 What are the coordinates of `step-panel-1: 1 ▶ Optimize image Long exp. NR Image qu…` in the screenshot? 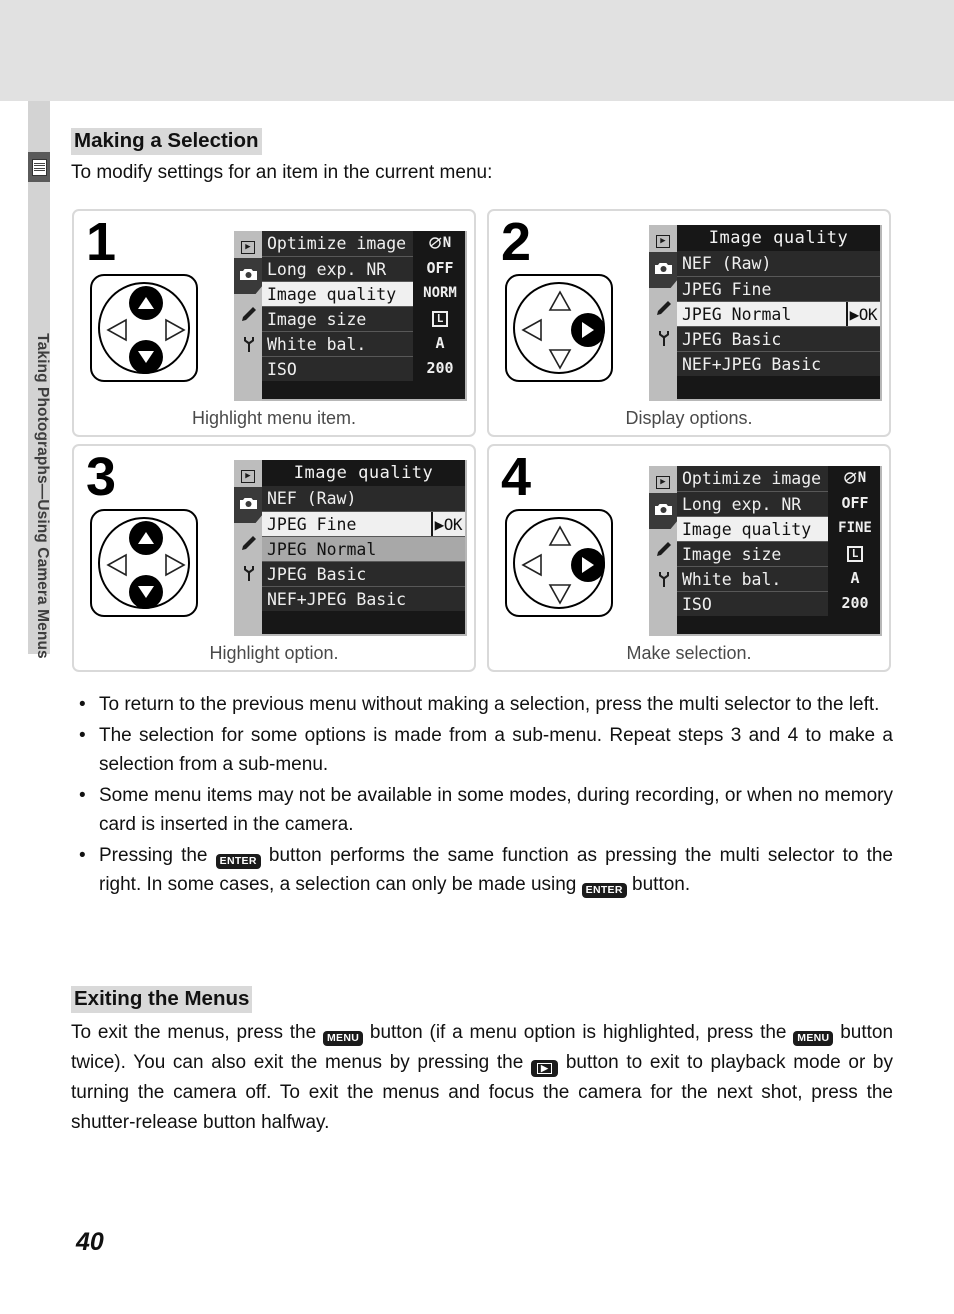 It's located at (274, 323).